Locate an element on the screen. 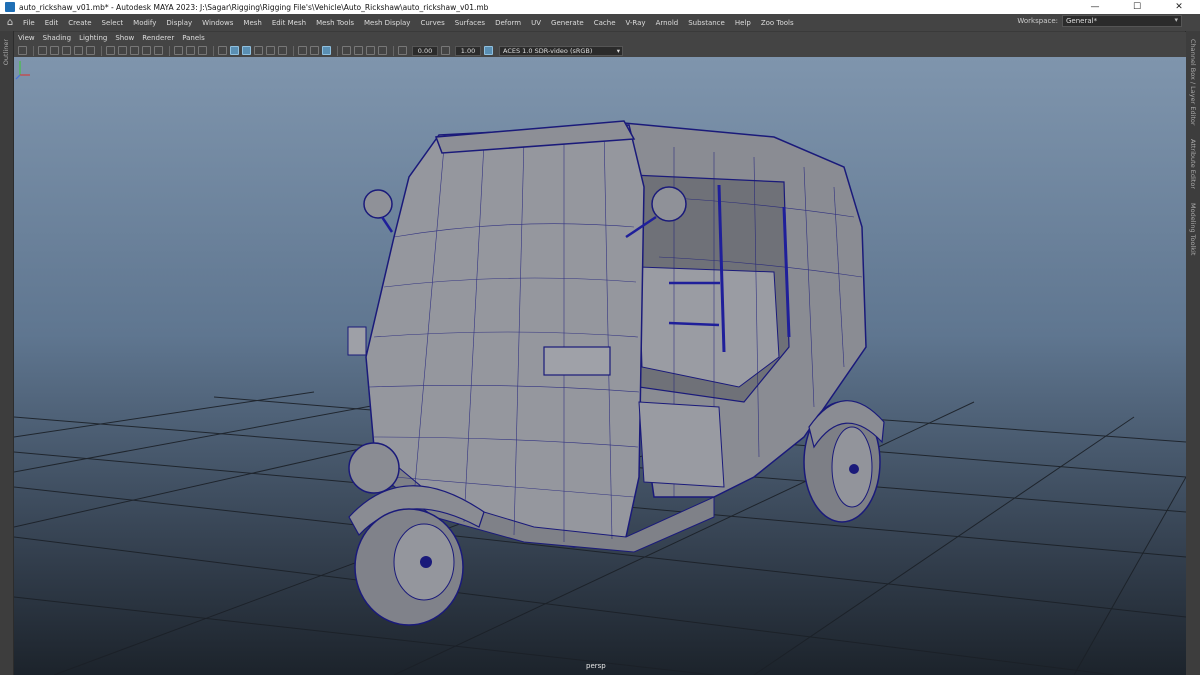  menu-file: File is located at coordinates (29, 23).